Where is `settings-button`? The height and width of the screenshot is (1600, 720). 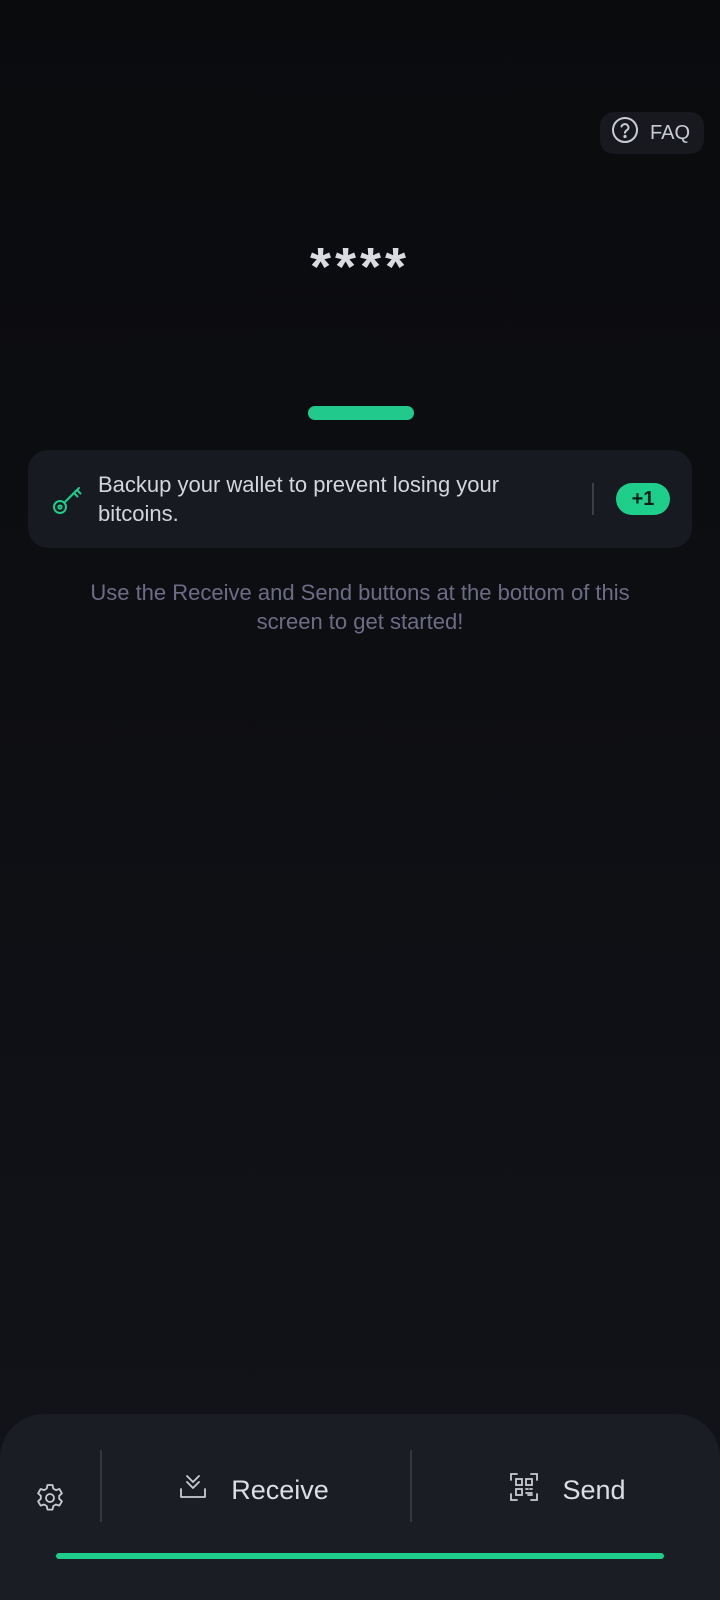
settings-button is located at coordinates (50, 1500).